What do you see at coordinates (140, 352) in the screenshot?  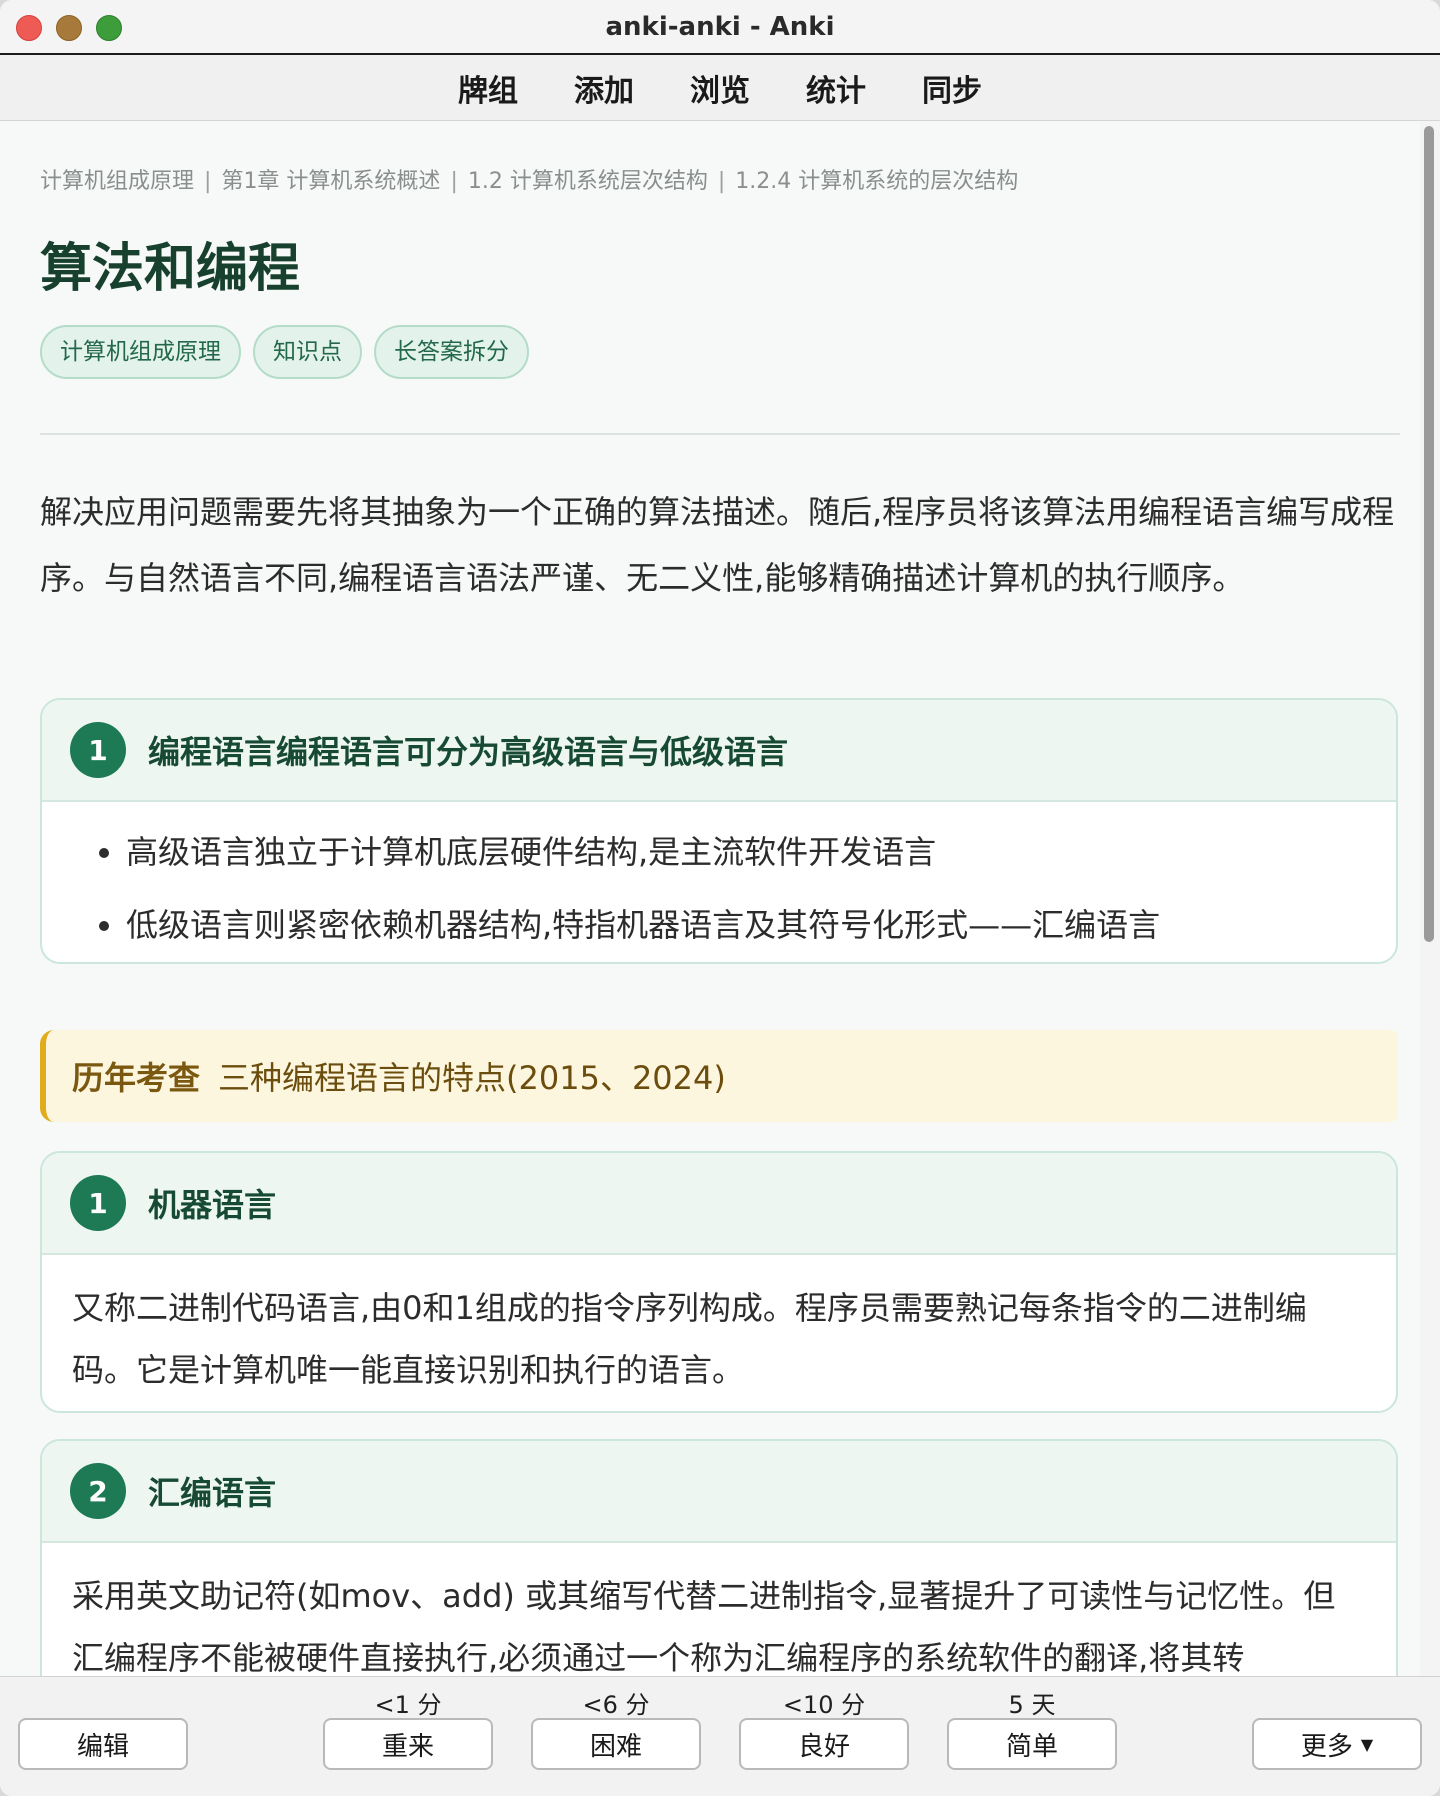 I see `tag: 计算机组成原理` at bounding box center [140, 352].